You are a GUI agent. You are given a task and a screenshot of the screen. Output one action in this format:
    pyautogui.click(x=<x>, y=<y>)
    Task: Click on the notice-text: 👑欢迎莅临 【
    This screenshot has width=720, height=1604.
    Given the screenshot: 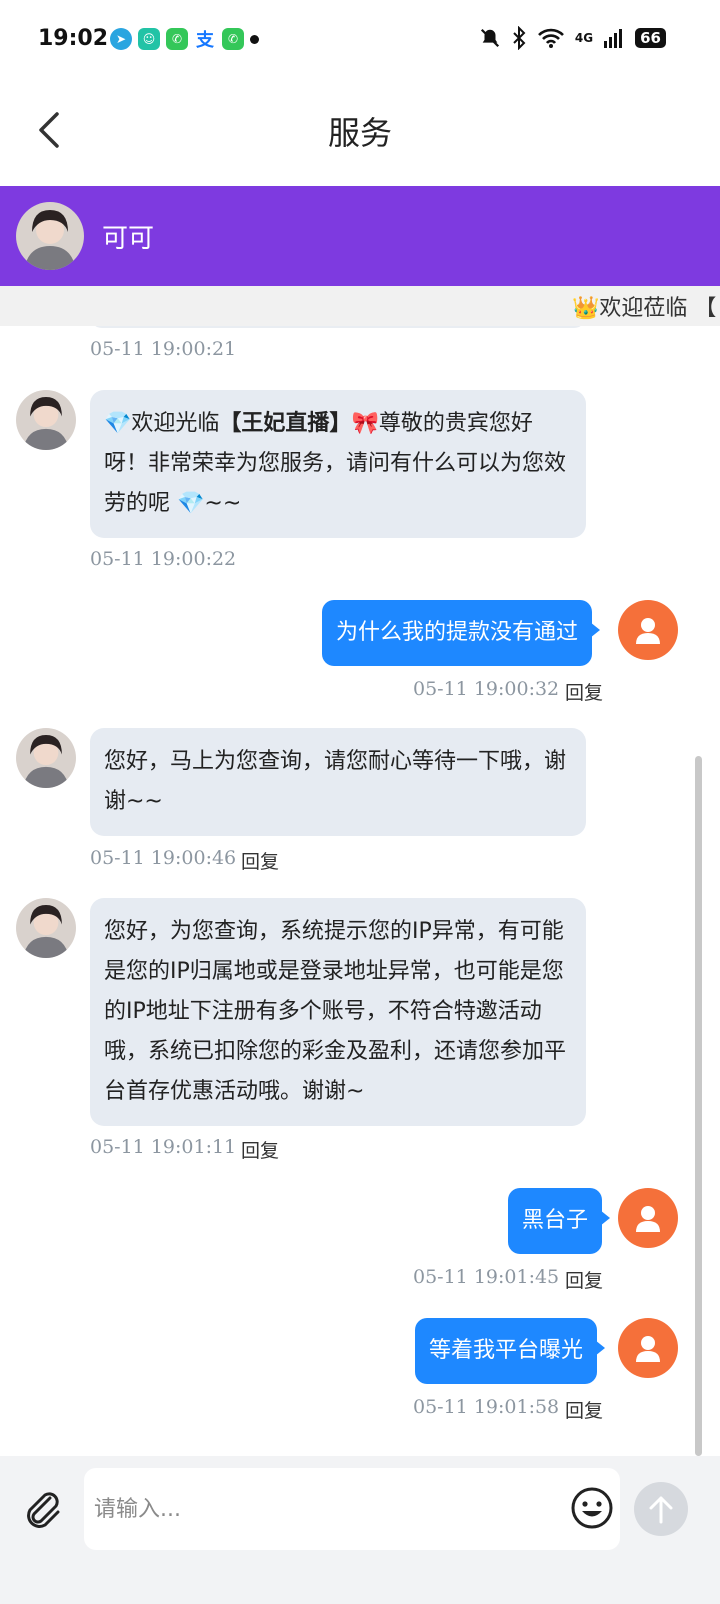 What is the action you would take?
    pyautogui.click(x=644, y=308)
    